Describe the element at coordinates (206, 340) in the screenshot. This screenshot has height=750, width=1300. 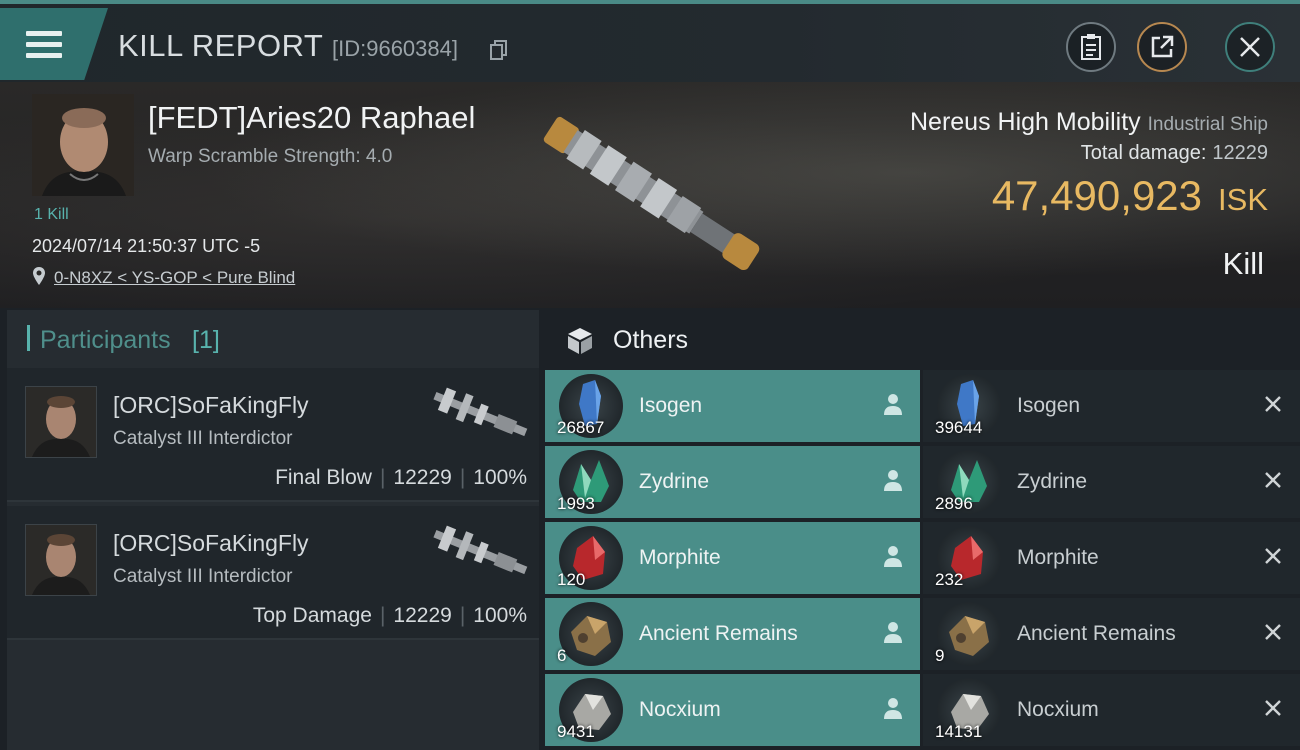
I see `participants-count: [1]` at that location.